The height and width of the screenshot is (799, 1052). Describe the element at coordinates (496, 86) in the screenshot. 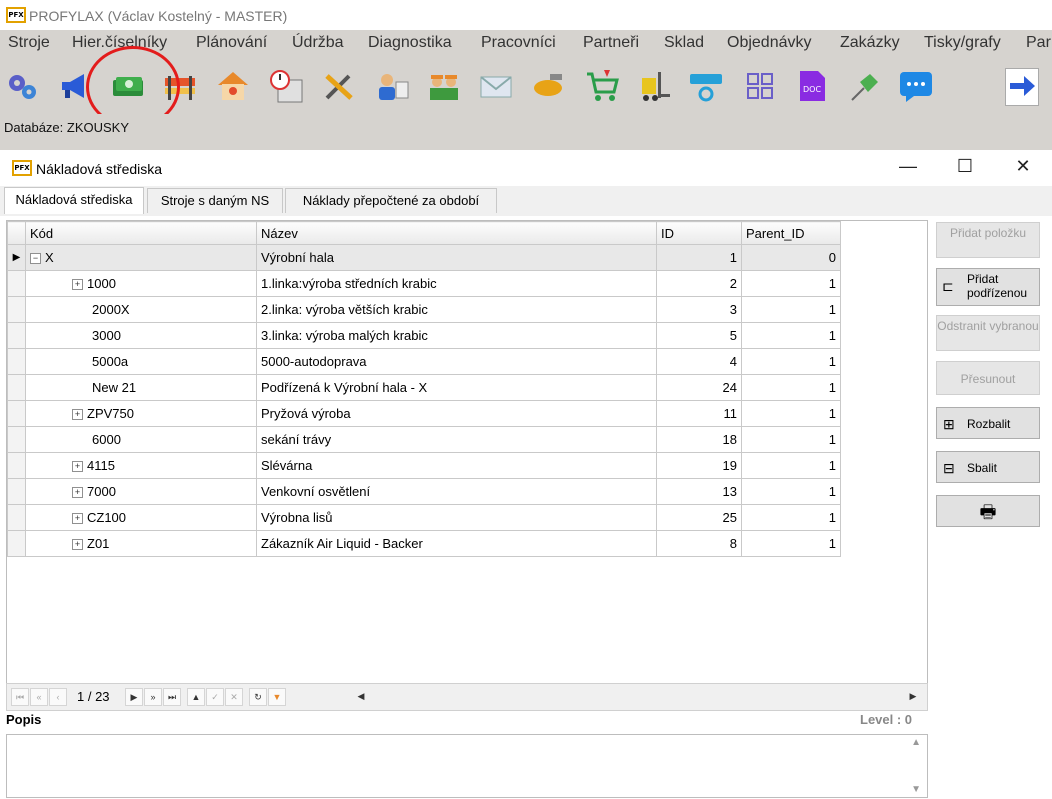

I see `envelope-icon` at that location.